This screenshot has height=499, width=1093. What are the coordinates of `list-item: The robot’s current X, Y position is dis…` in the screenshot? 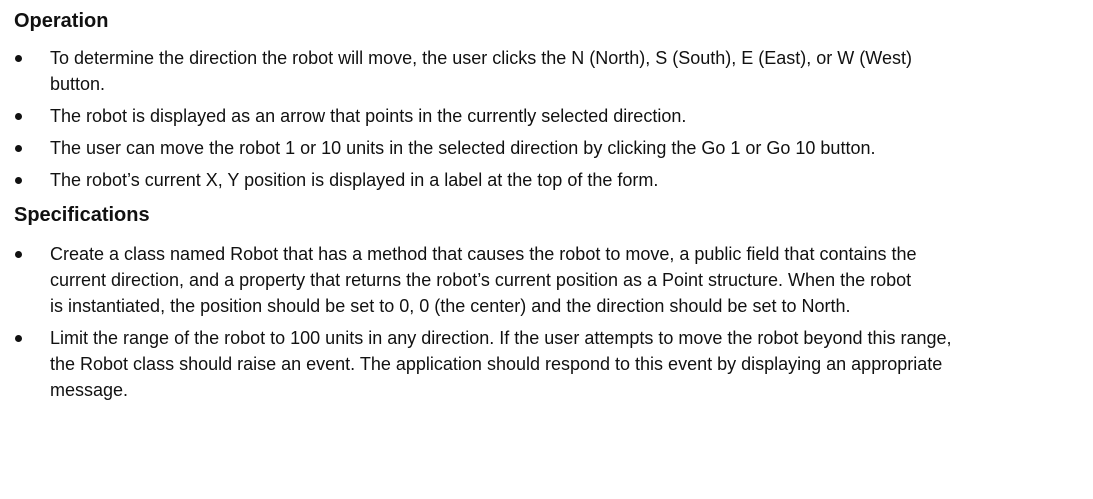 It's located at (482, 180).